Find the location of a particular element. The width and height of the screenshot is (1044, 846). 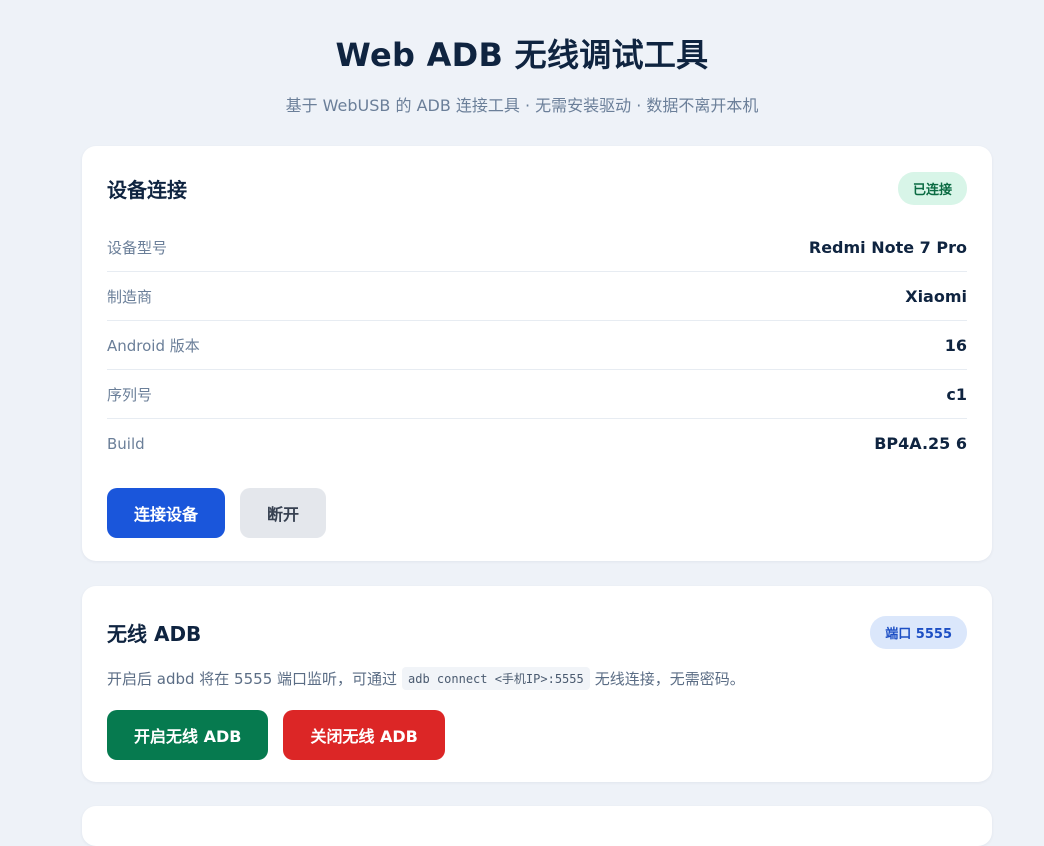

info-value: 16 is located at coordinates (955, 345).